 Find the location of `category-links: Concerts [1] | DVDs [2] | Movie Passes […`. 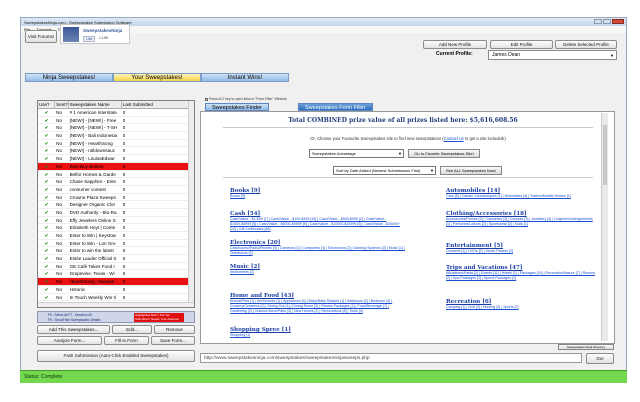

category-links: Concerts [1] | DVDs [2] | Movie Passes [… is located at coordinates (521, 251).